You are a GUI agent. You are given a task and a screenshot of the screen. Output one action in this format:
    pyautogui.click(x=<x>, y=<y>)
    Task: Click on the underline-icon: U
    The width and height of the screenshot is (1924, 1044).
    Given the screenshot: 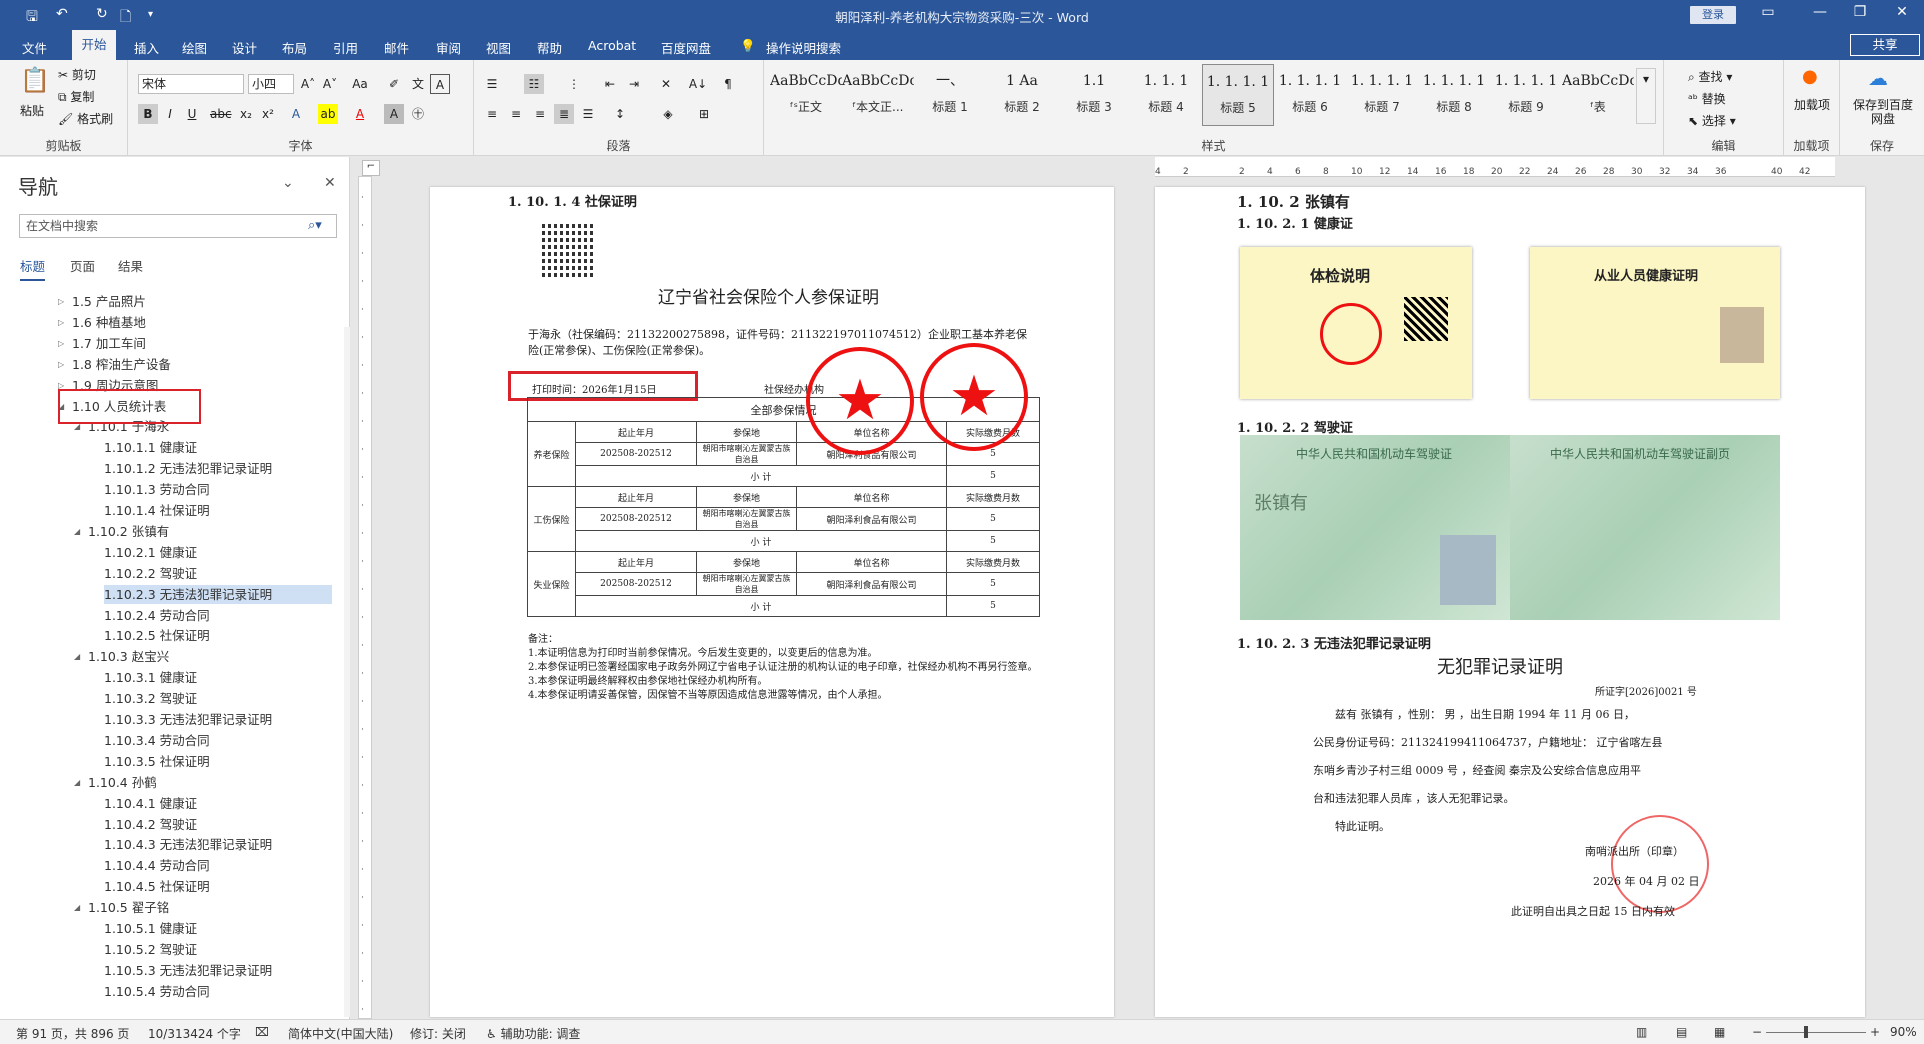 What is the action you would take?
    pyautogui.click(x=192, y=114)
    